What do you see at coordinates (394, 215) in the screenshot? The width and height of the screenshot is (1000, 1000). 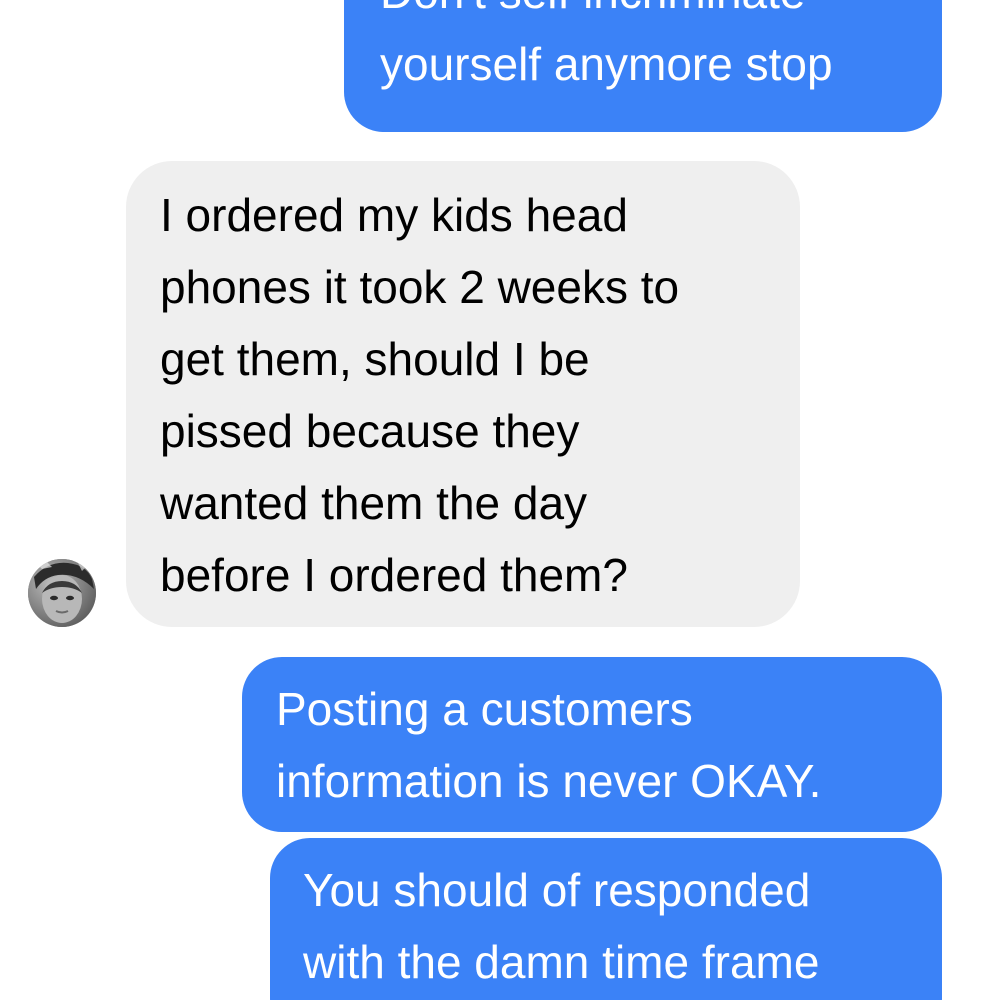 I see `message-text-line: I ordered my kids head` at bounding box center [394, 215].